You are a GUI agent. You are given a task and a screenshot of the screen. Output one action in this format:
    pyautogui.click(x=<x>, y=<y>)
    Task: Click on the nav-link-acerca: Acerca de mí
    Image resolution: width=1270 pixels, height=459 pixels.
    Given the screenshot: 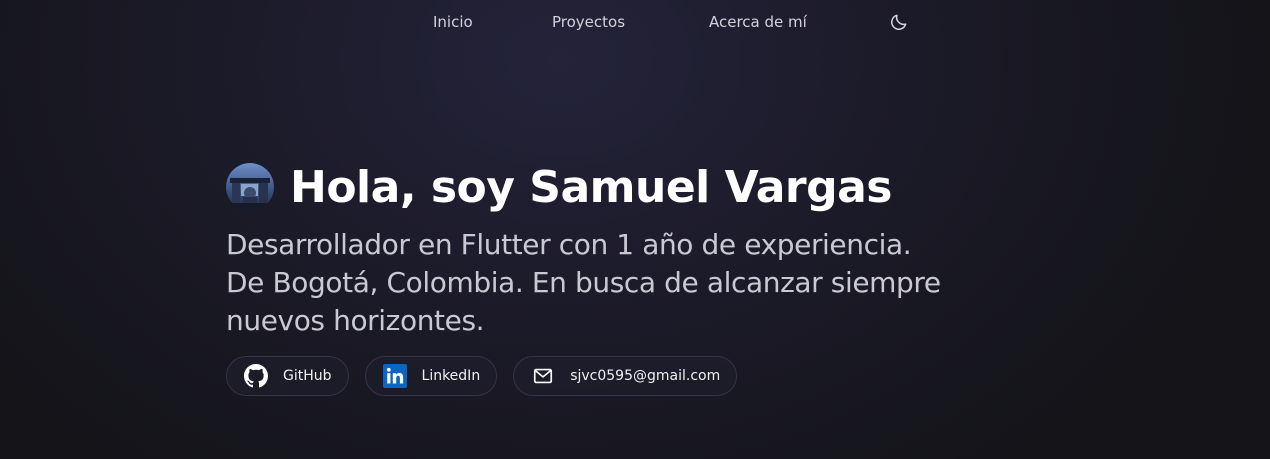 What is the action you would take?
    pyautogui.click(x=758, y=22)
    